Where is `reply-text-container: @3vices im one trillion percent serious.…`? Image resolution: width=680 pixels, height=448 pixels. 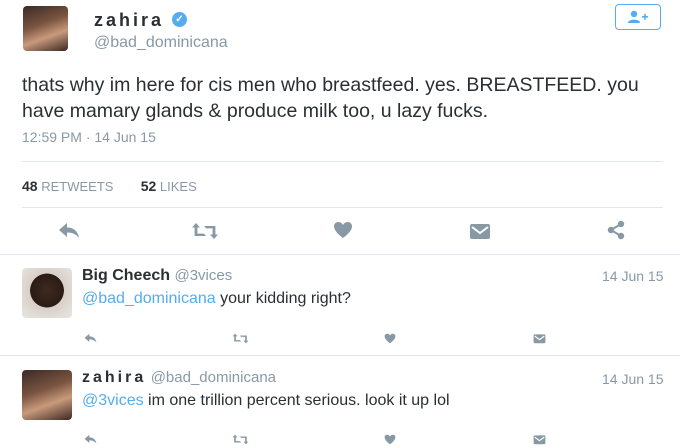 reply-text-container: @3vices im one trillion percent serious.… is located at coordinates (266, 401).